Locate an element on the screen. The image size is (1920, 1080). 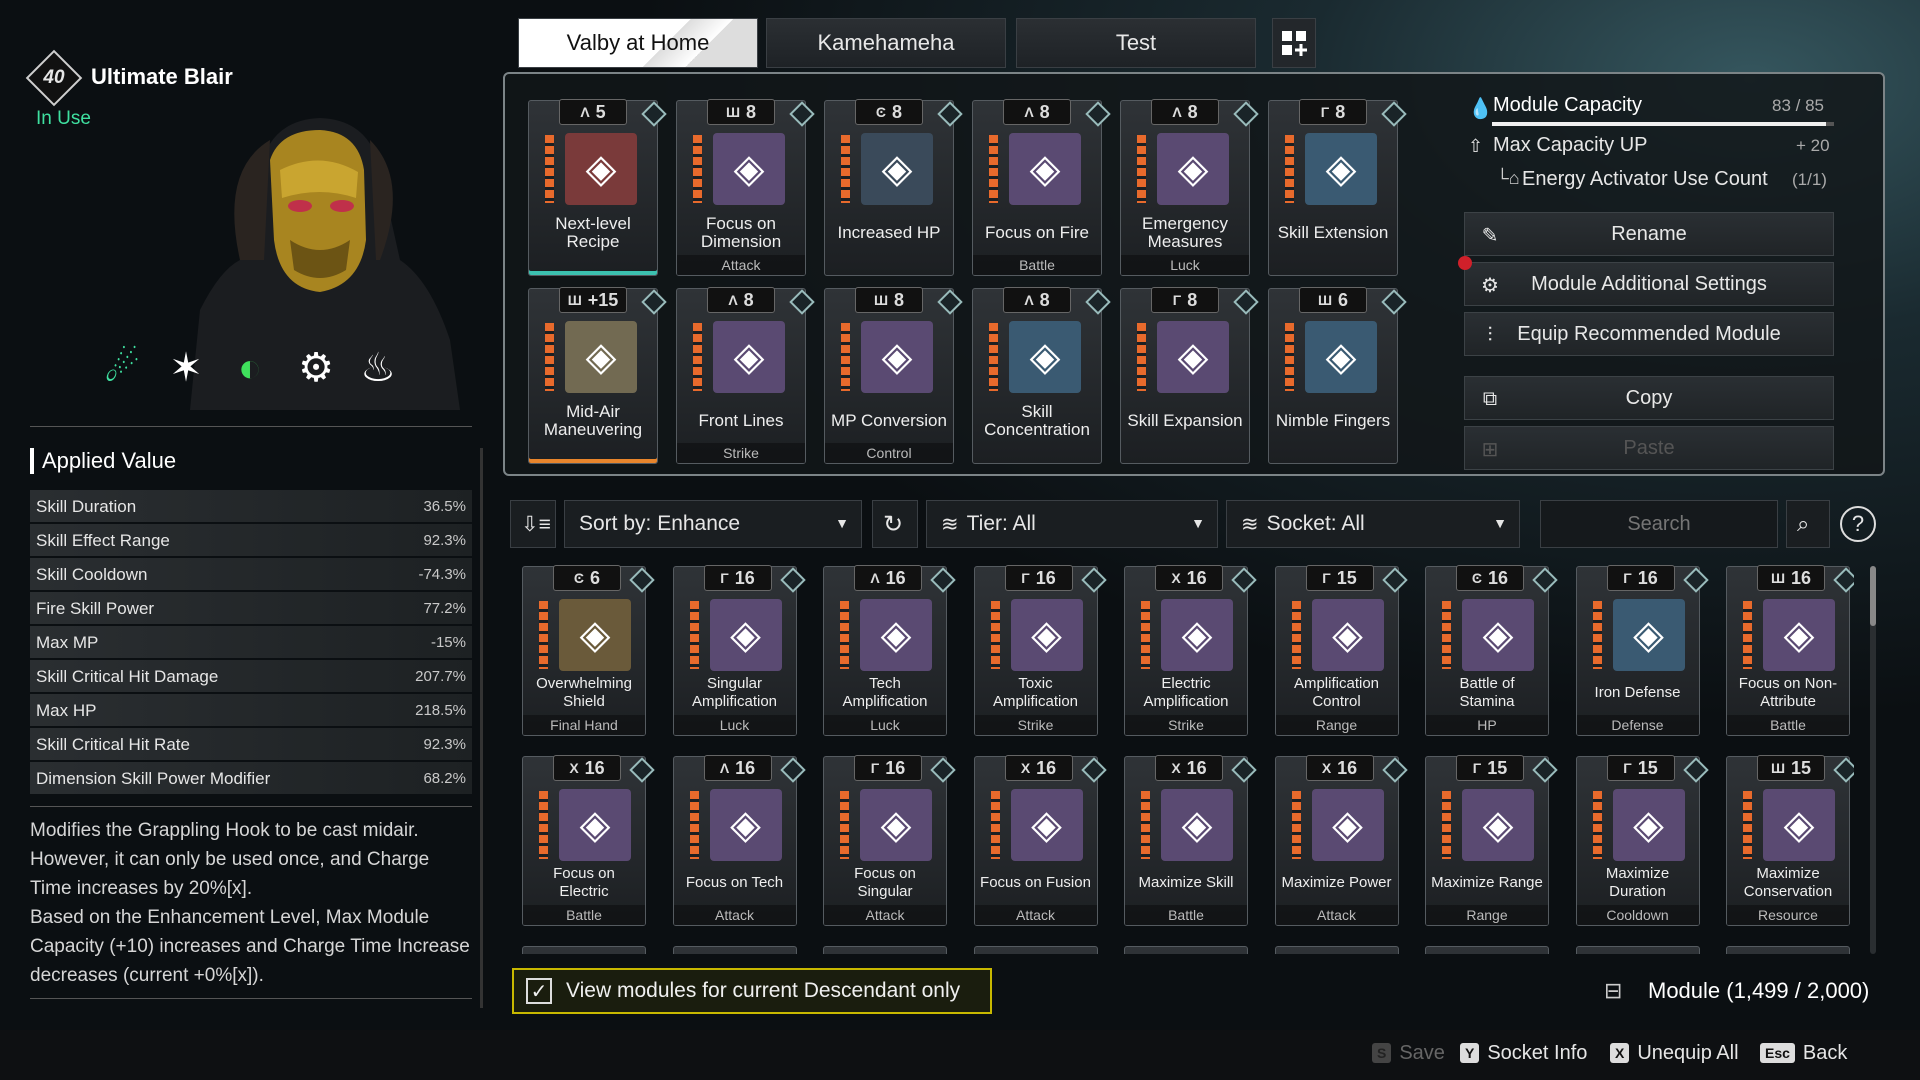
sort-order-button: ⇩≡ is located at coordinates (533, 524).